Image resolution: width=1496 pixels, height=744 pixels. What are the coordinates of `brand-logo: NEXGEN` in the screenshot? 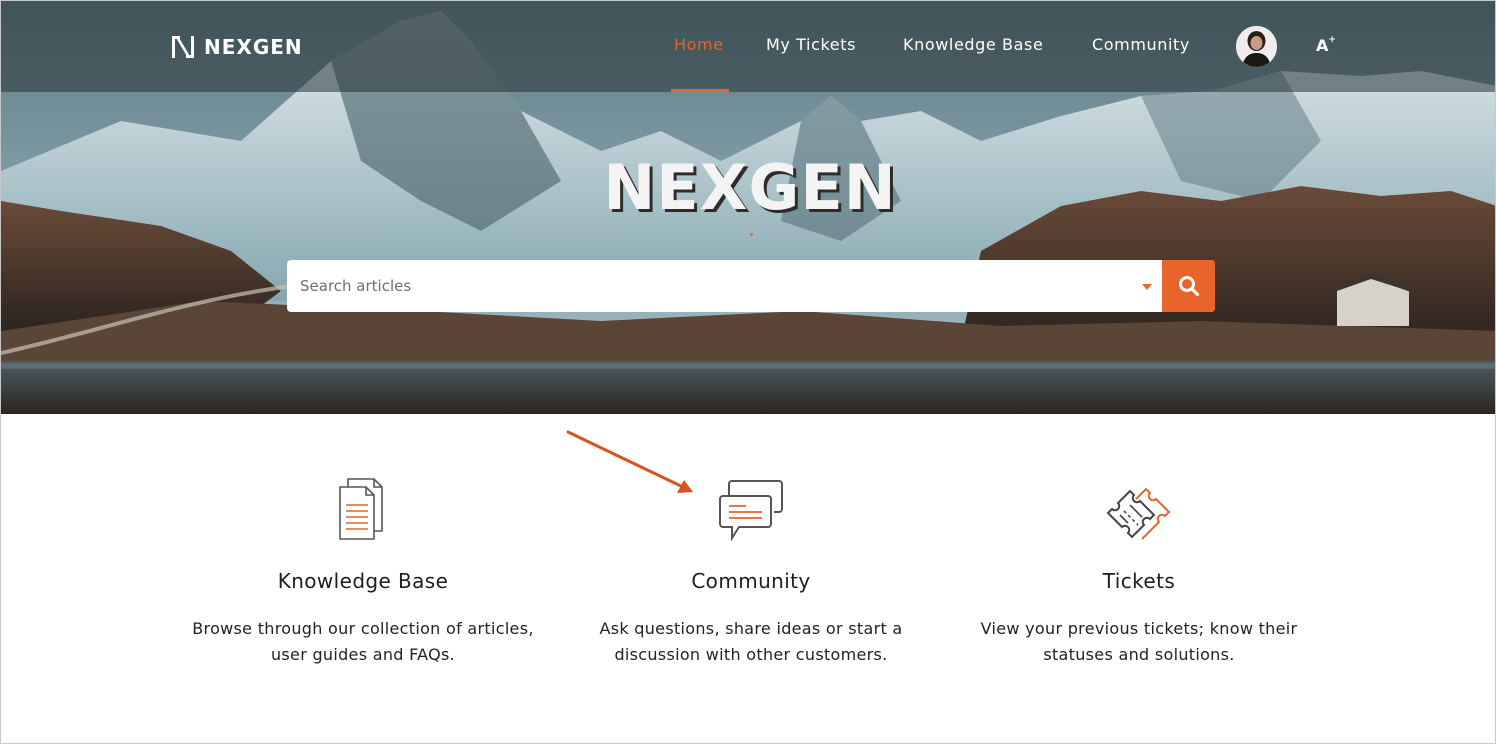 It's located at (236, 47).